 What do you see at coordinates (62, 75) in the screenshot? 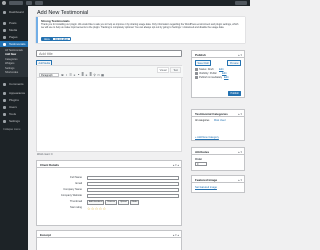
I see `bold-icon: B` at bounding box center [62, 75].